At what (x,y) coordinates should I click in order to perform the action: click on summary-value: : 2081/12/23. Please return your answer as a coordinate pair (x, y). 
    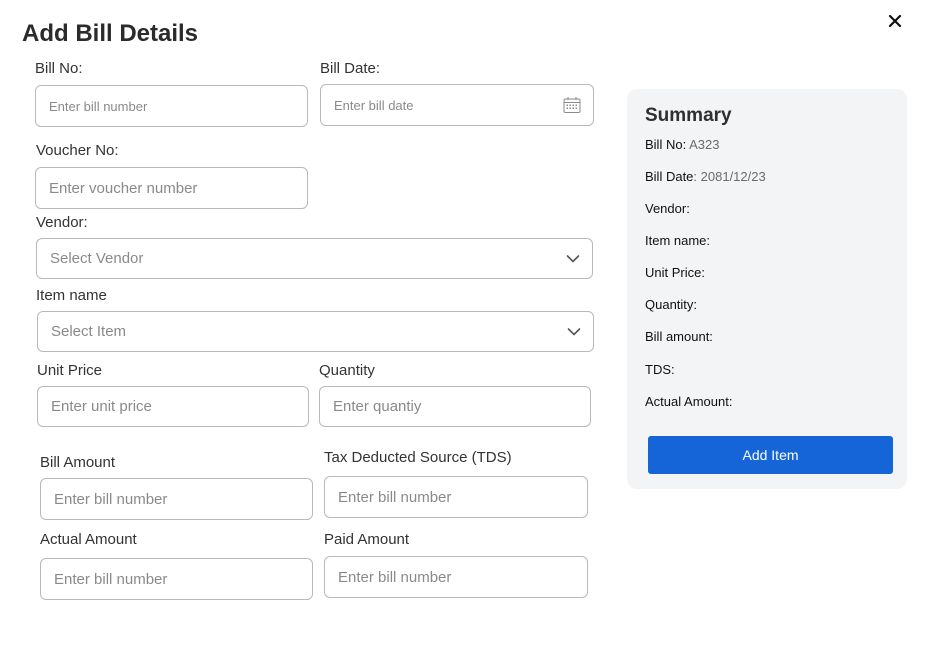
    Looking at the image, I should click on (729, 176).